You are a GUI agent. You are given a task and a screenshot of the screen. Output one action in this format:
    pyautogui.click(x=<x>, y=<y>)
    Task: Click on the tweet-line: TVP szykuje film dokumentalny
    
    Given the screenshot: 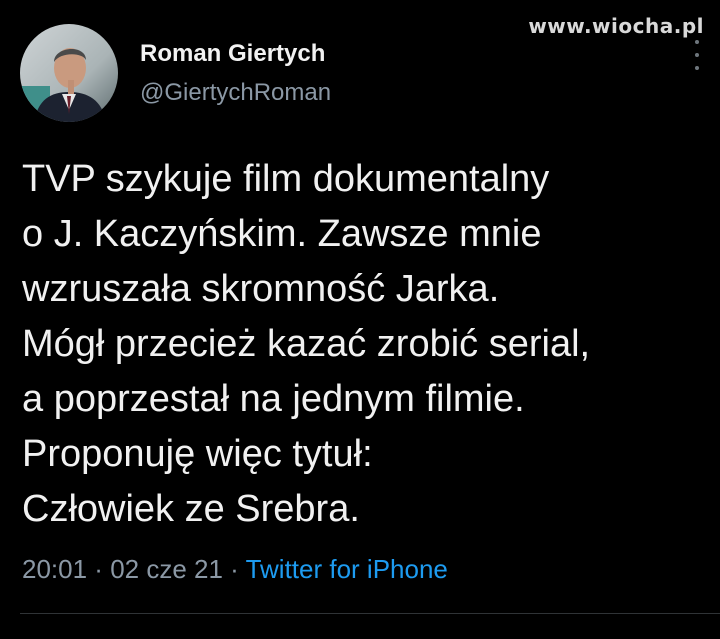 What is the action you would take?
    pyautogui.click(x=286, y=179)
    